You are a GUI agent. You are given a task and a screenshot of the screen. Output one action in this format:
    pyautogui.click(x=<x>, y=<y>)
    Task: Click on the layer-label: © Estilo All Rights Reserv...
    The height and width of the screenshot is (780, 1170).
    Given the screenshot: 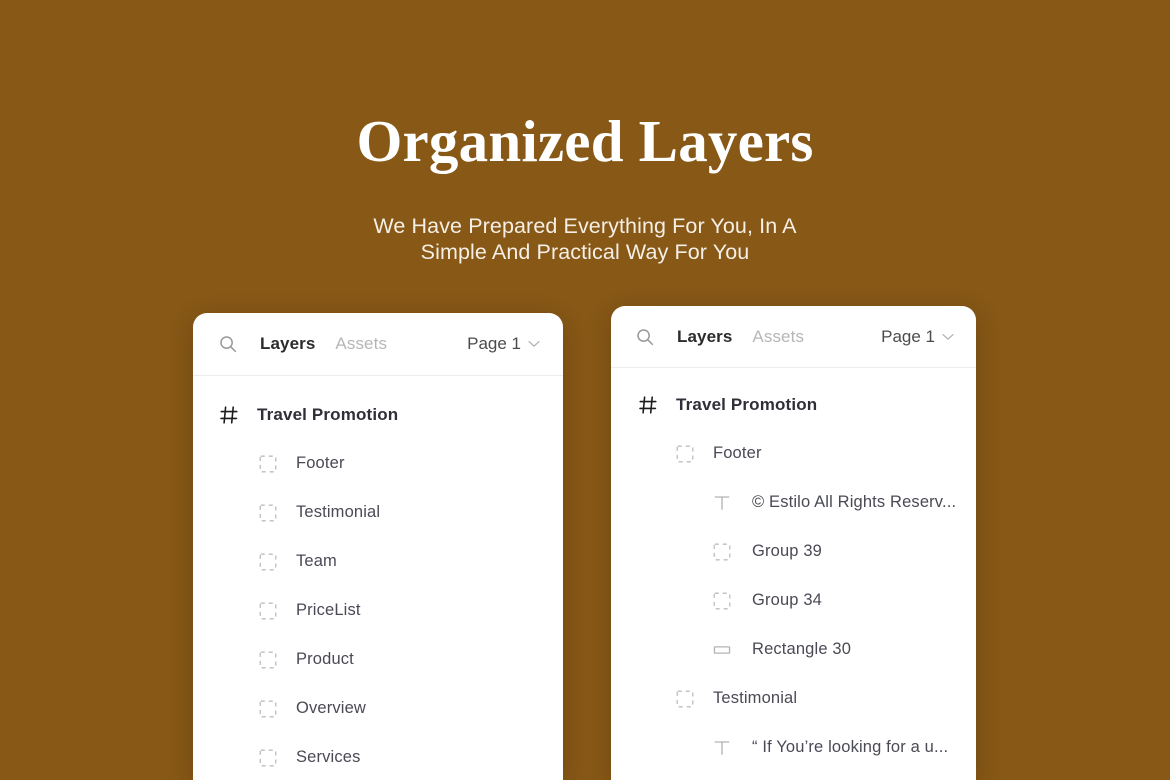 What is the action you would take?
    pyautogui.click(x=854, y=502)
    